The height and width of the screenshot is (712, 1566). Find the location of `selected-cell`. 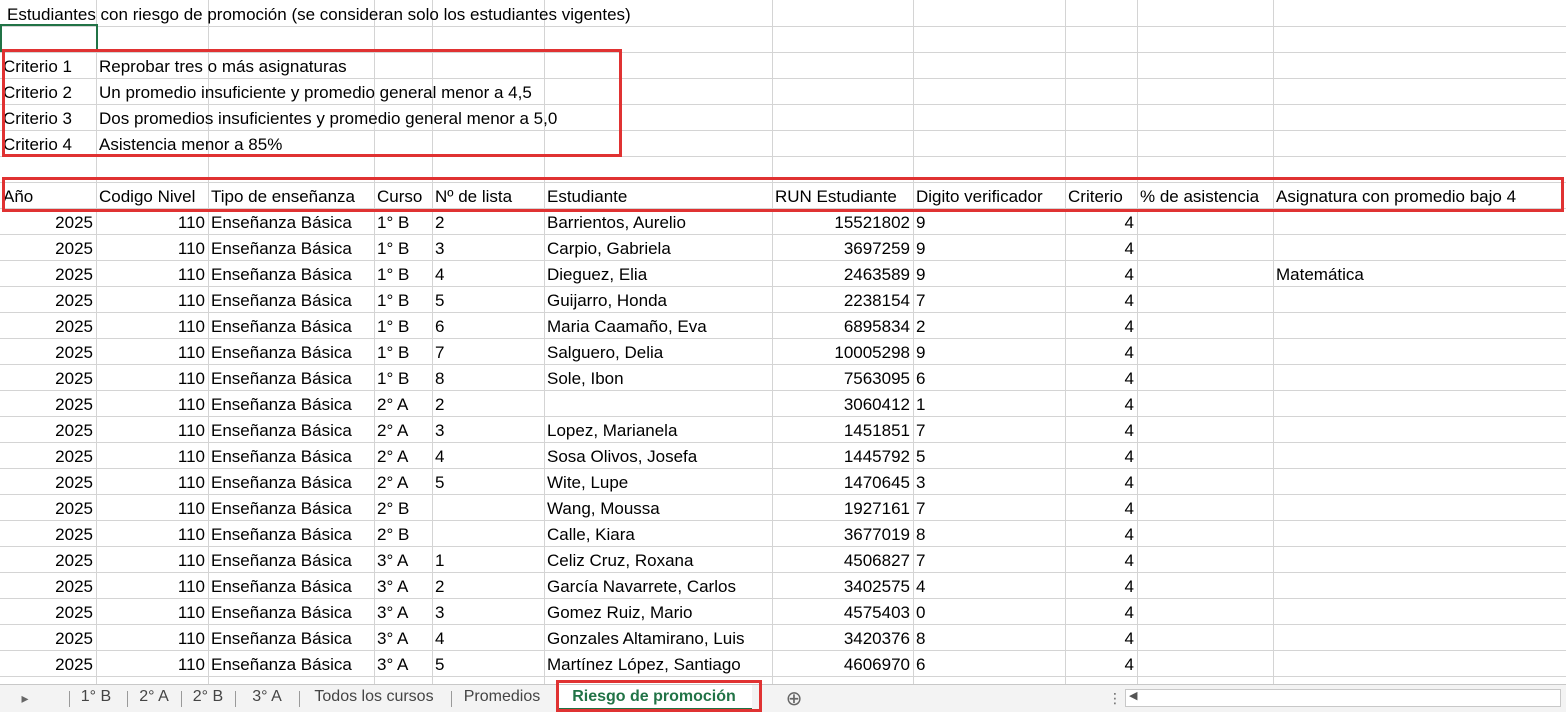

selected-cell is located at coordinates (49, 38).